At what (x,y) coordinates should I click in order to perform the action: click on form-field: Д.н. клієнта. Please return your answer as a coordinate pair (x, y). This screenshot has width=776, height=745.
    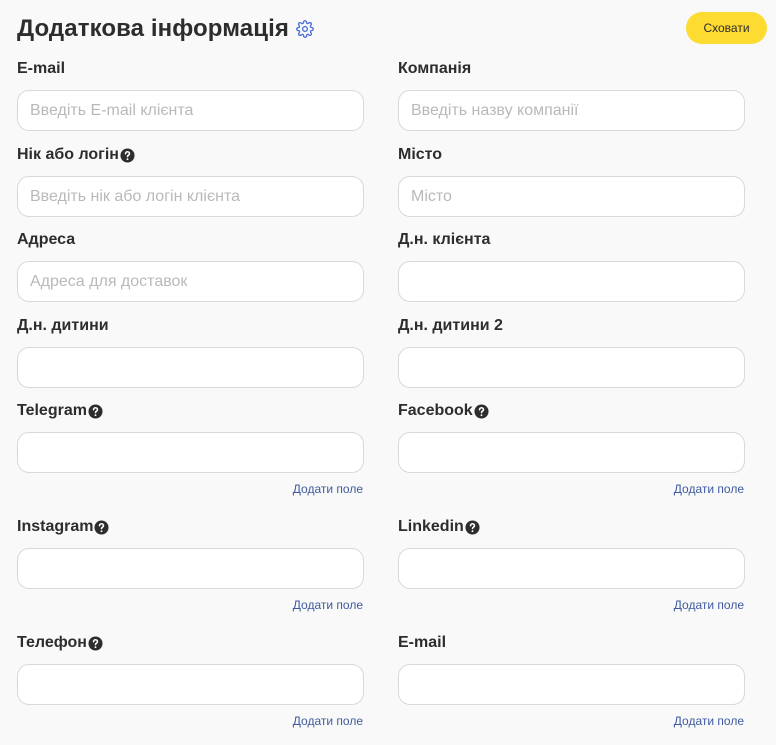
    Looking at the image, I should click on (571, 266).